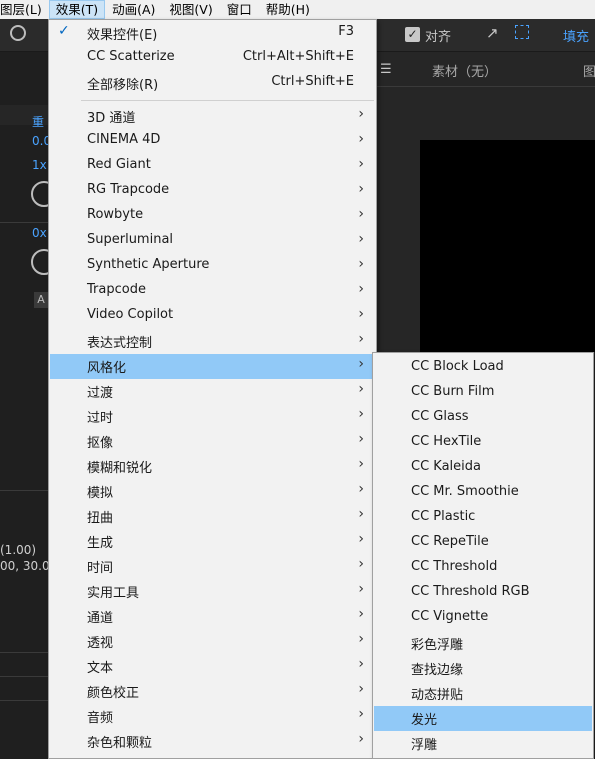 The width and height of the screenshot is (595, 759). Describe the element at coordinates (239, 9) in the screenshot. I see `menu-window: 窗口` at that location.